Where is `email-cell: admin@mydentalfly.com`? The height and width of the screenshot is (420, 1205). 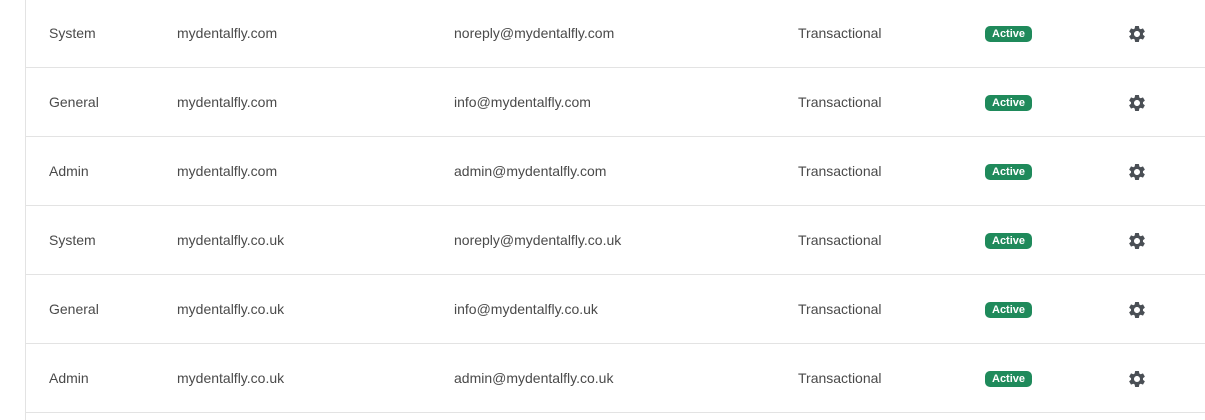
email-cell: admin@mydentalfly.com is located at coordinates (530, 171).